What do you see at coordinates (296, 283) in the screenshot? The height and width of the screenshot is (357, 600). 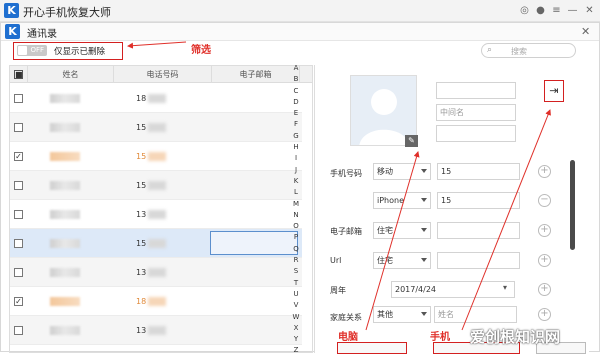 I see `alphabet-letter: T` at bounding box center [296, 283].